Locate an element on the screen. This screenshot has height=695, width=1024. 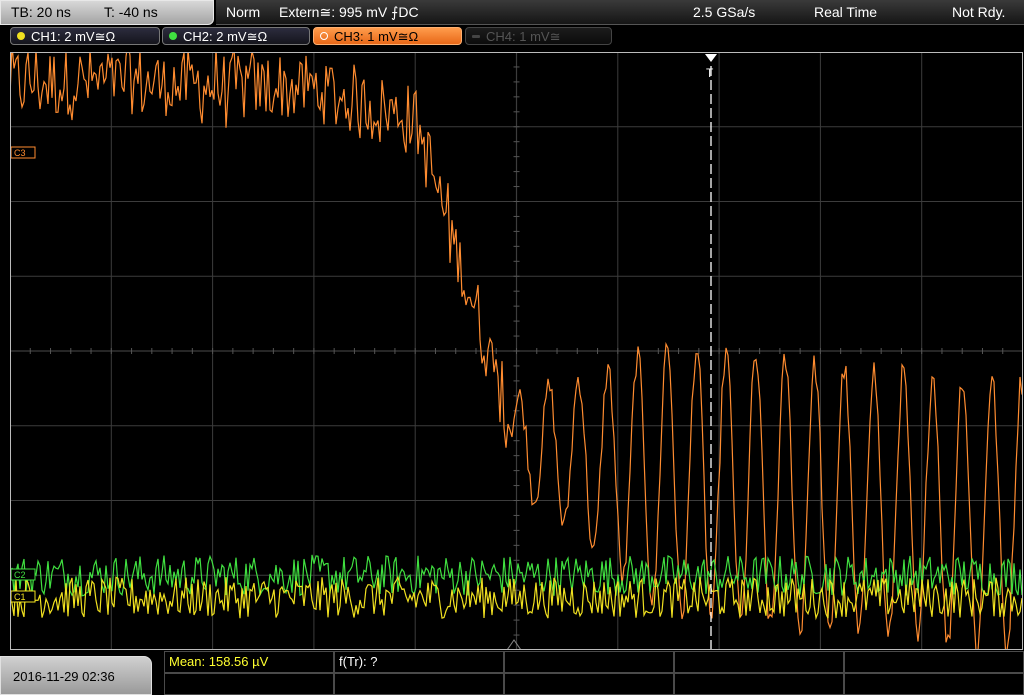
datetime-panel: 2016-11-29 02:36 is located at coordinates (76, 675).